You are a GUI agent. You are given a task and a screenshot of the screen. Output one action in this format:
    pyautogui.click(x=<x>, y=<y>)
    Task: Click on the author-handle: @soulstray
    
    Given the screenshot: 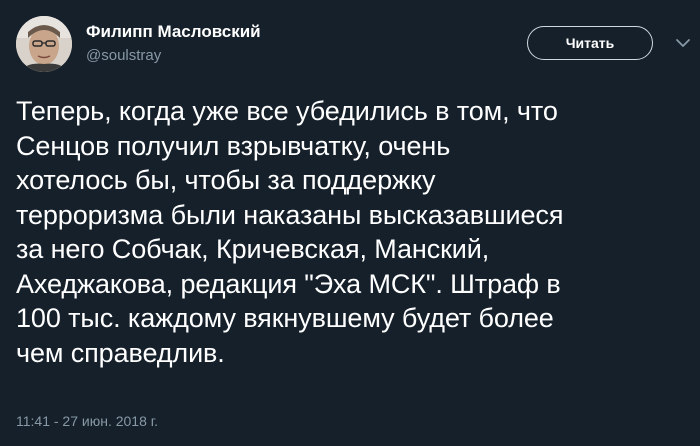 What is the action you would take?
    pyautogui.click(x=123, y=55)
    